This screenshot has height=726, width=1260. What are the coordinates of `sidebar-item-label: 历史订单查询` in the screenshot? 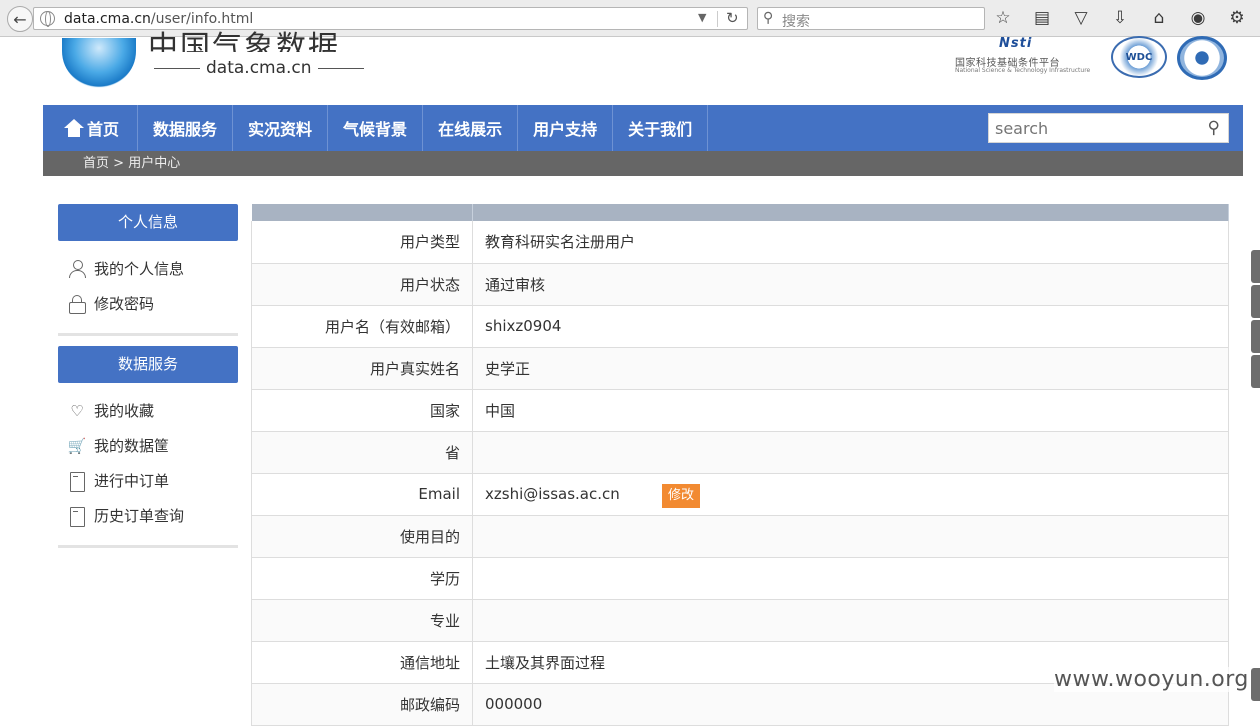 It's located at (139, 516).